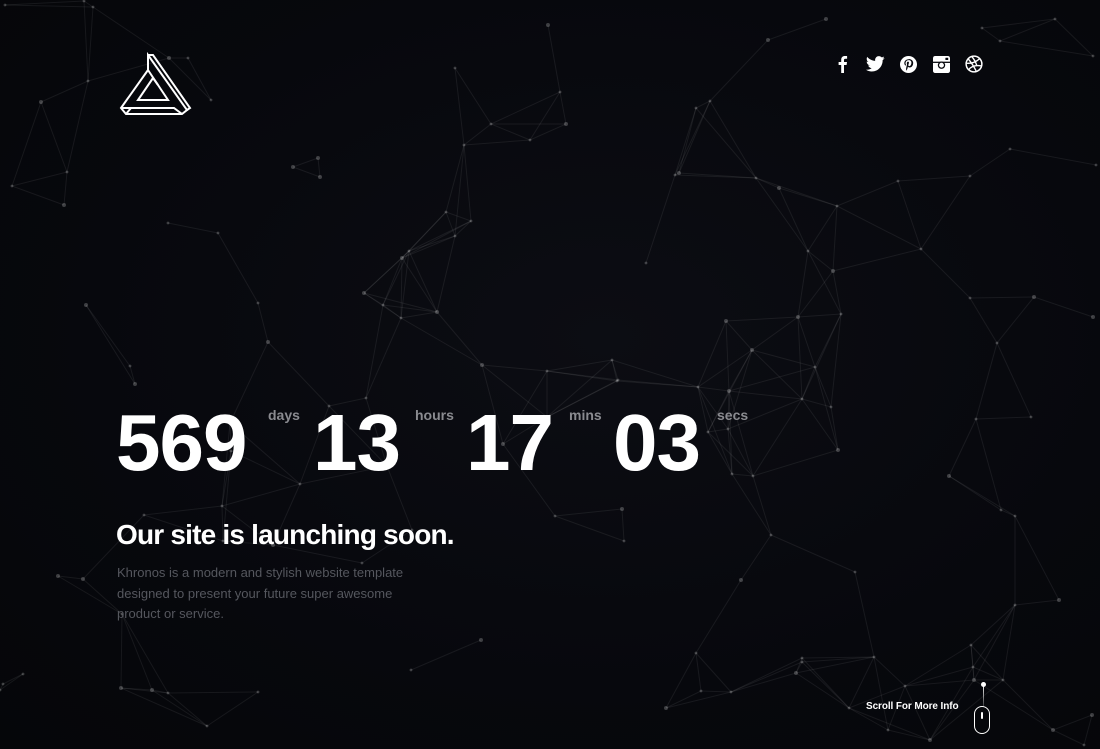  I want to click on pinterest-icon, so click(908, 64).